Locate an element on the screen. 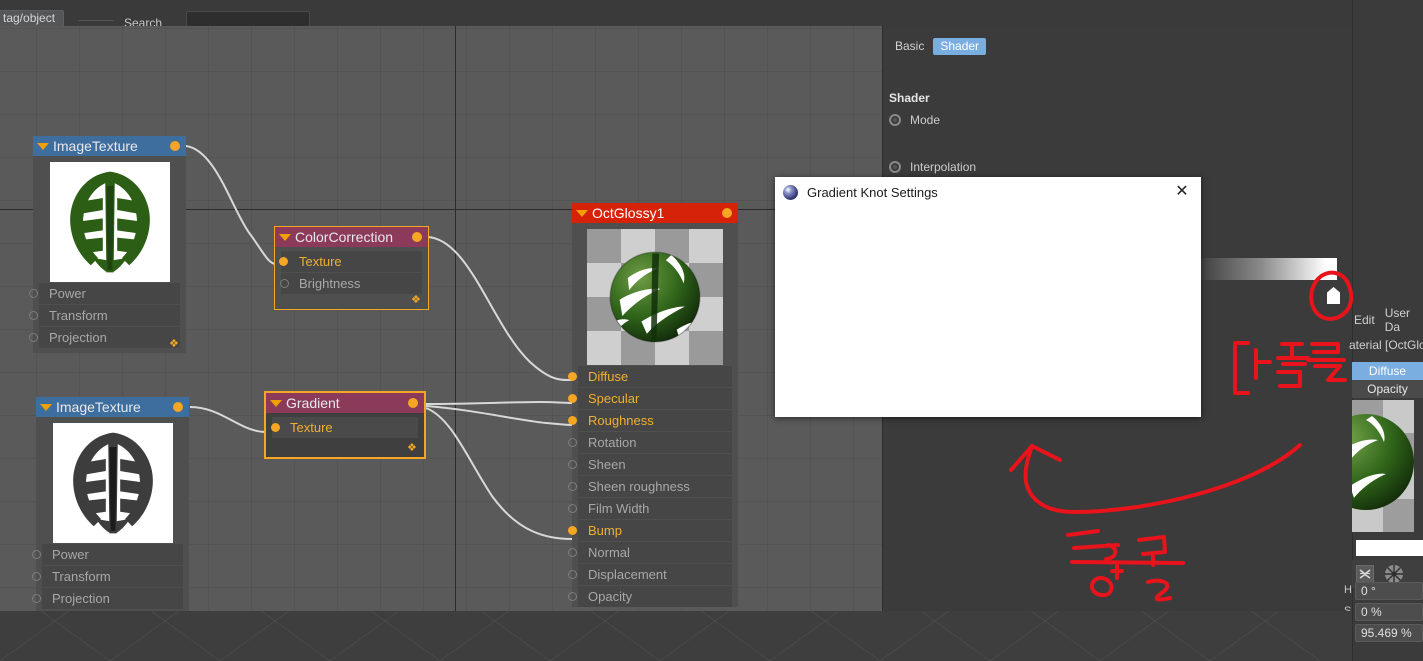 The height and width of the screenshot is (661, 1423). interpolation-row: Interpolation is located at coordinates (1119, 167).